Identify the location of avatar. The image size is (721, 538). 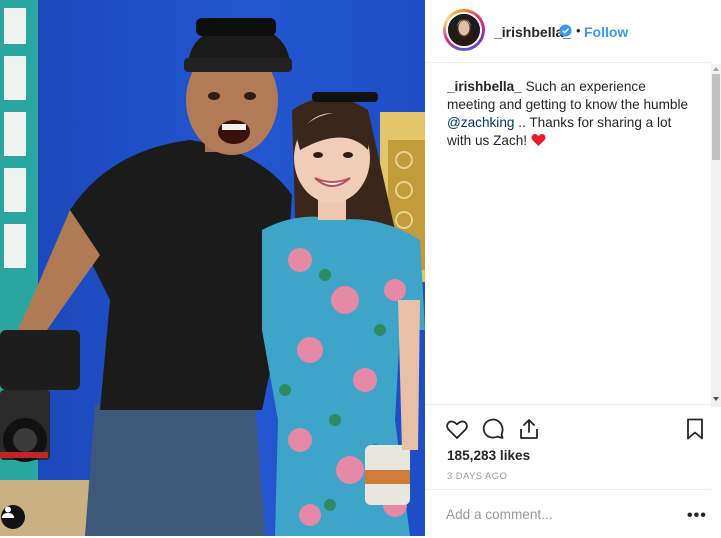
(464, 30).